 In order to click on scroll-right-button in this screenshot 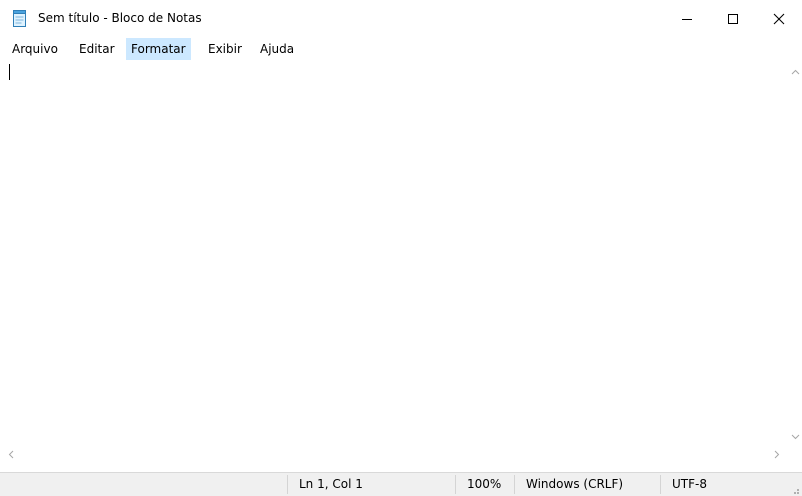, I will do `click(777, 454)`.